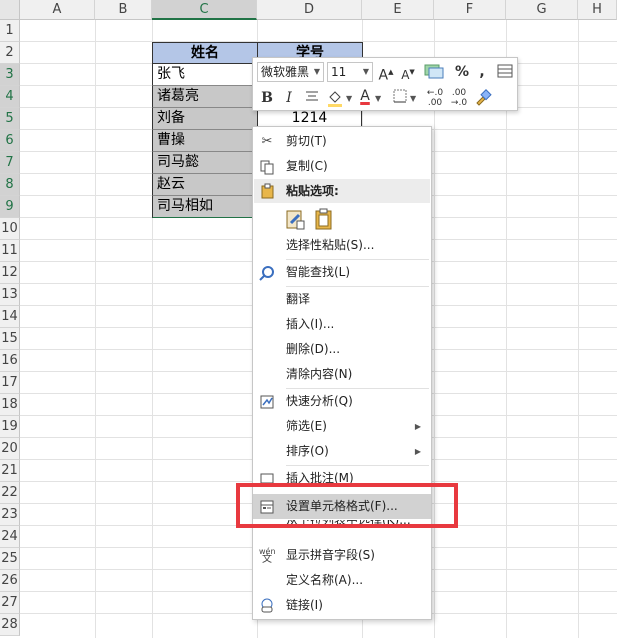 The width and height of the screenshot is (617, 638). Describe the element at coordinates (205, 207) in the screenshot. I see `name-cell: 司马相如` at that location.